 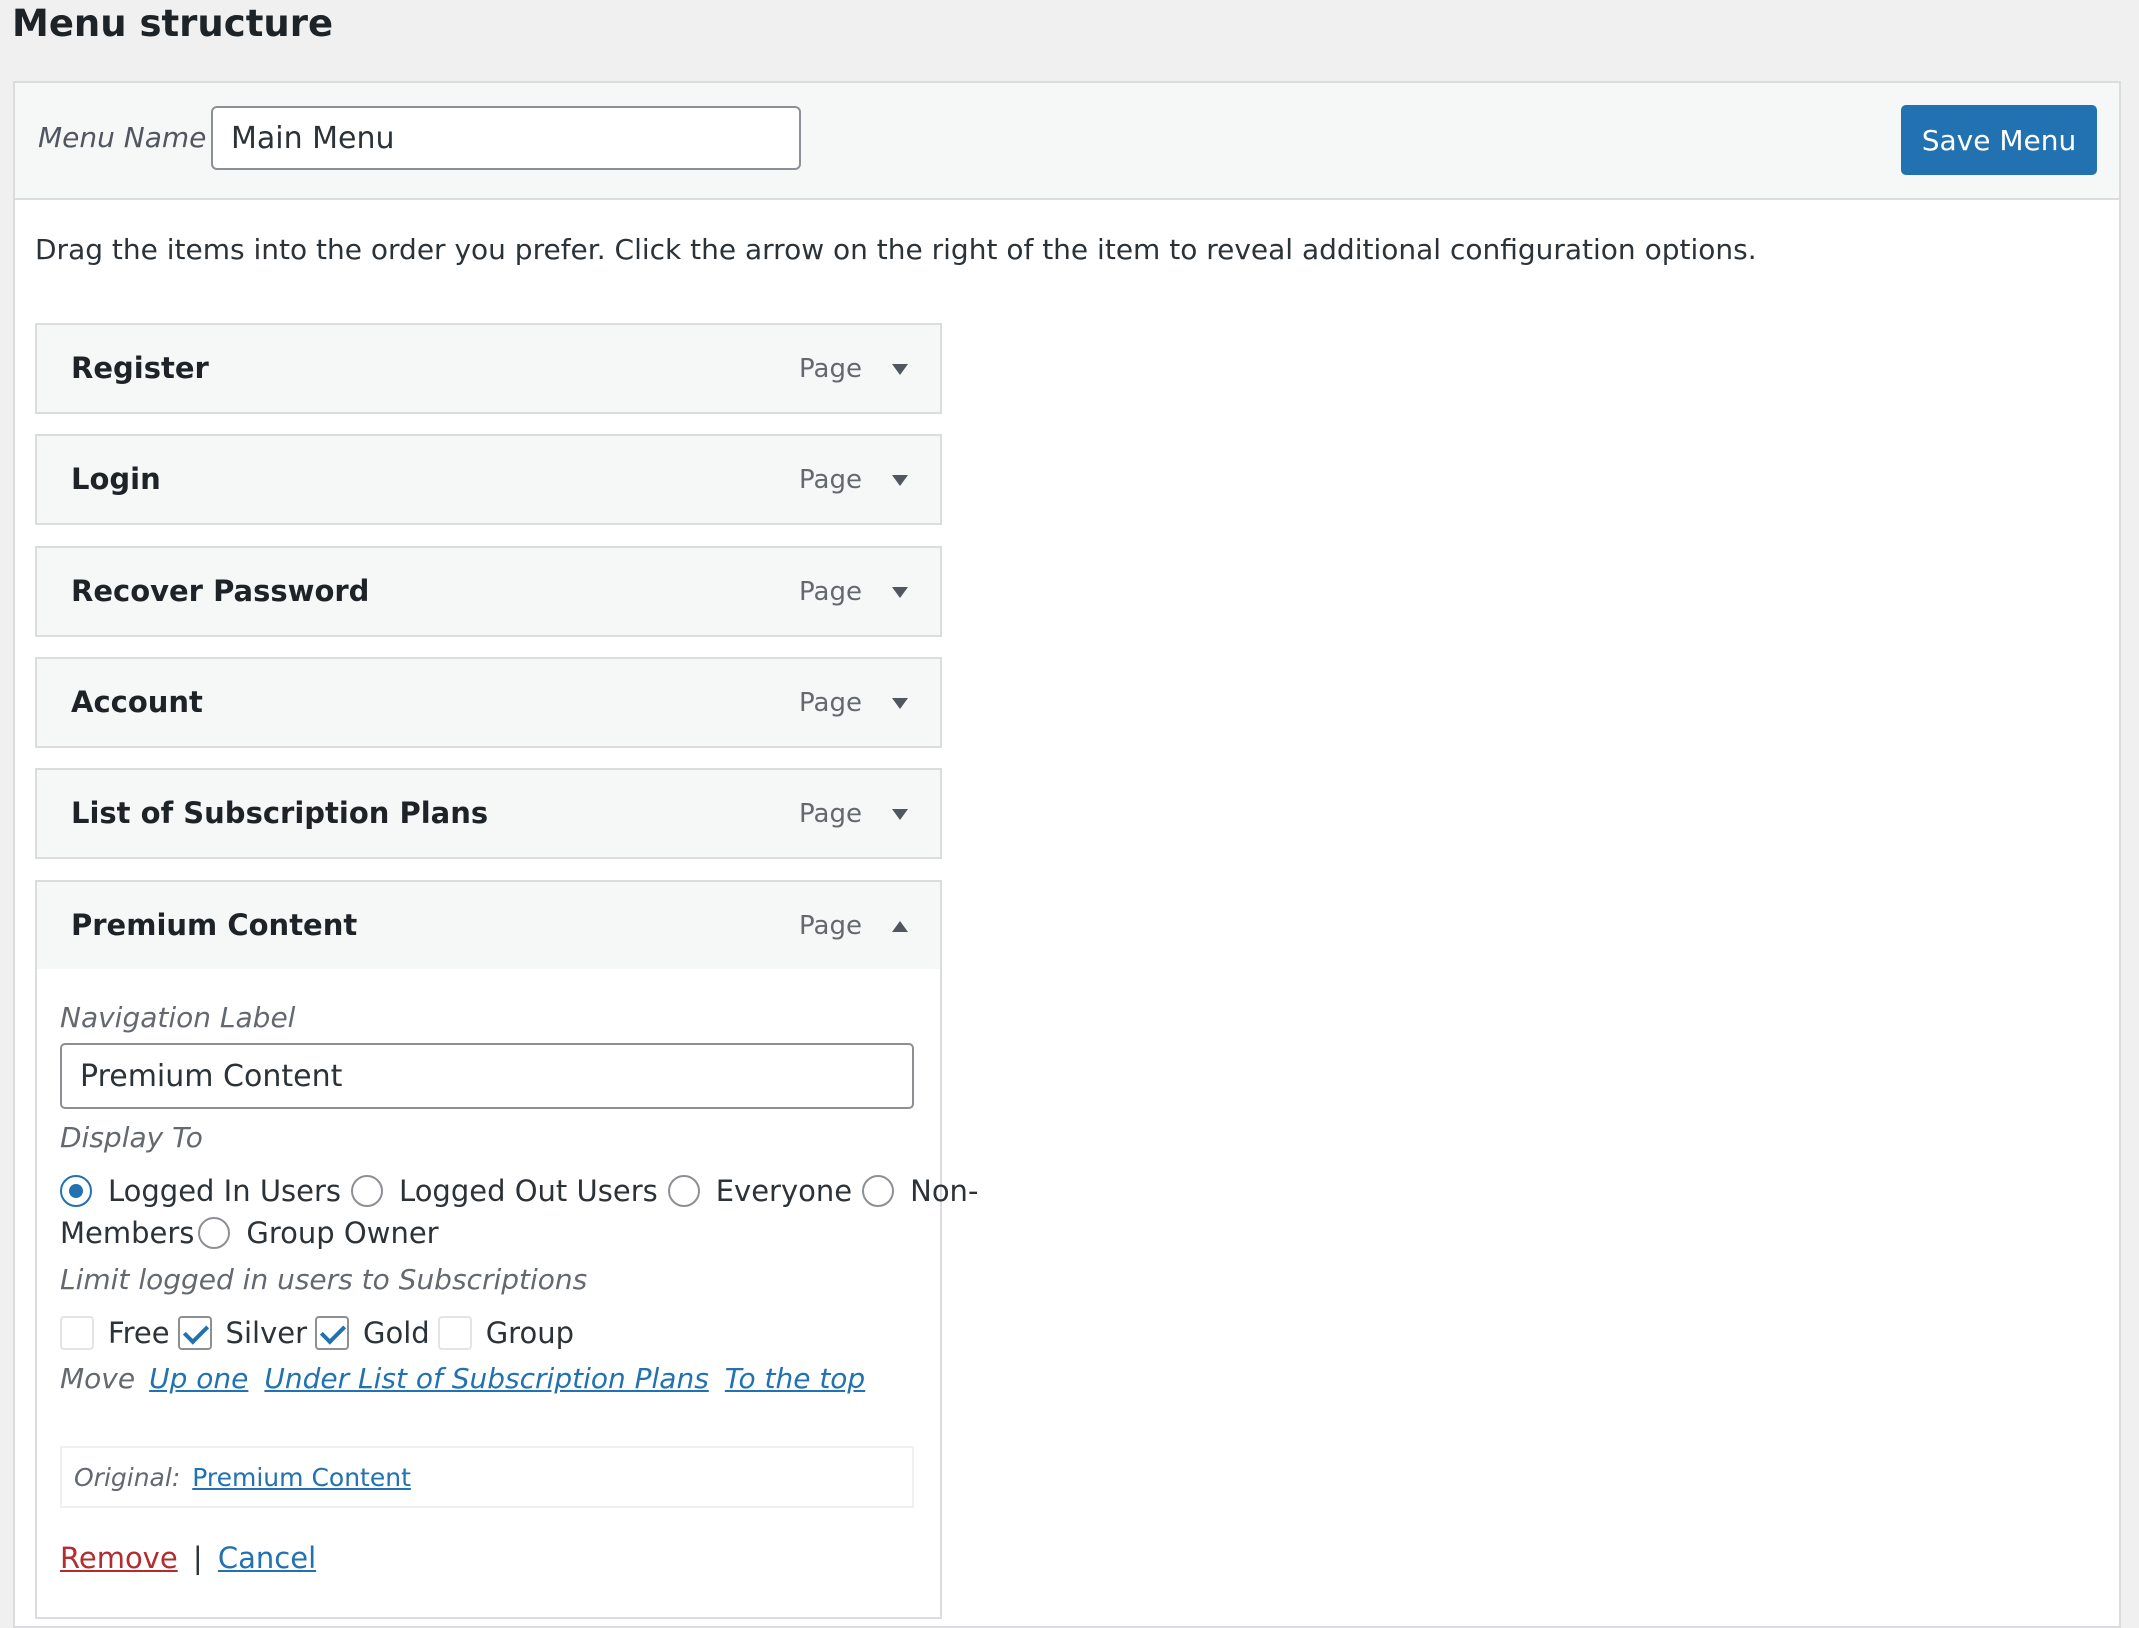 I want to click on nav-label-input, so click(x=487, y=1076).